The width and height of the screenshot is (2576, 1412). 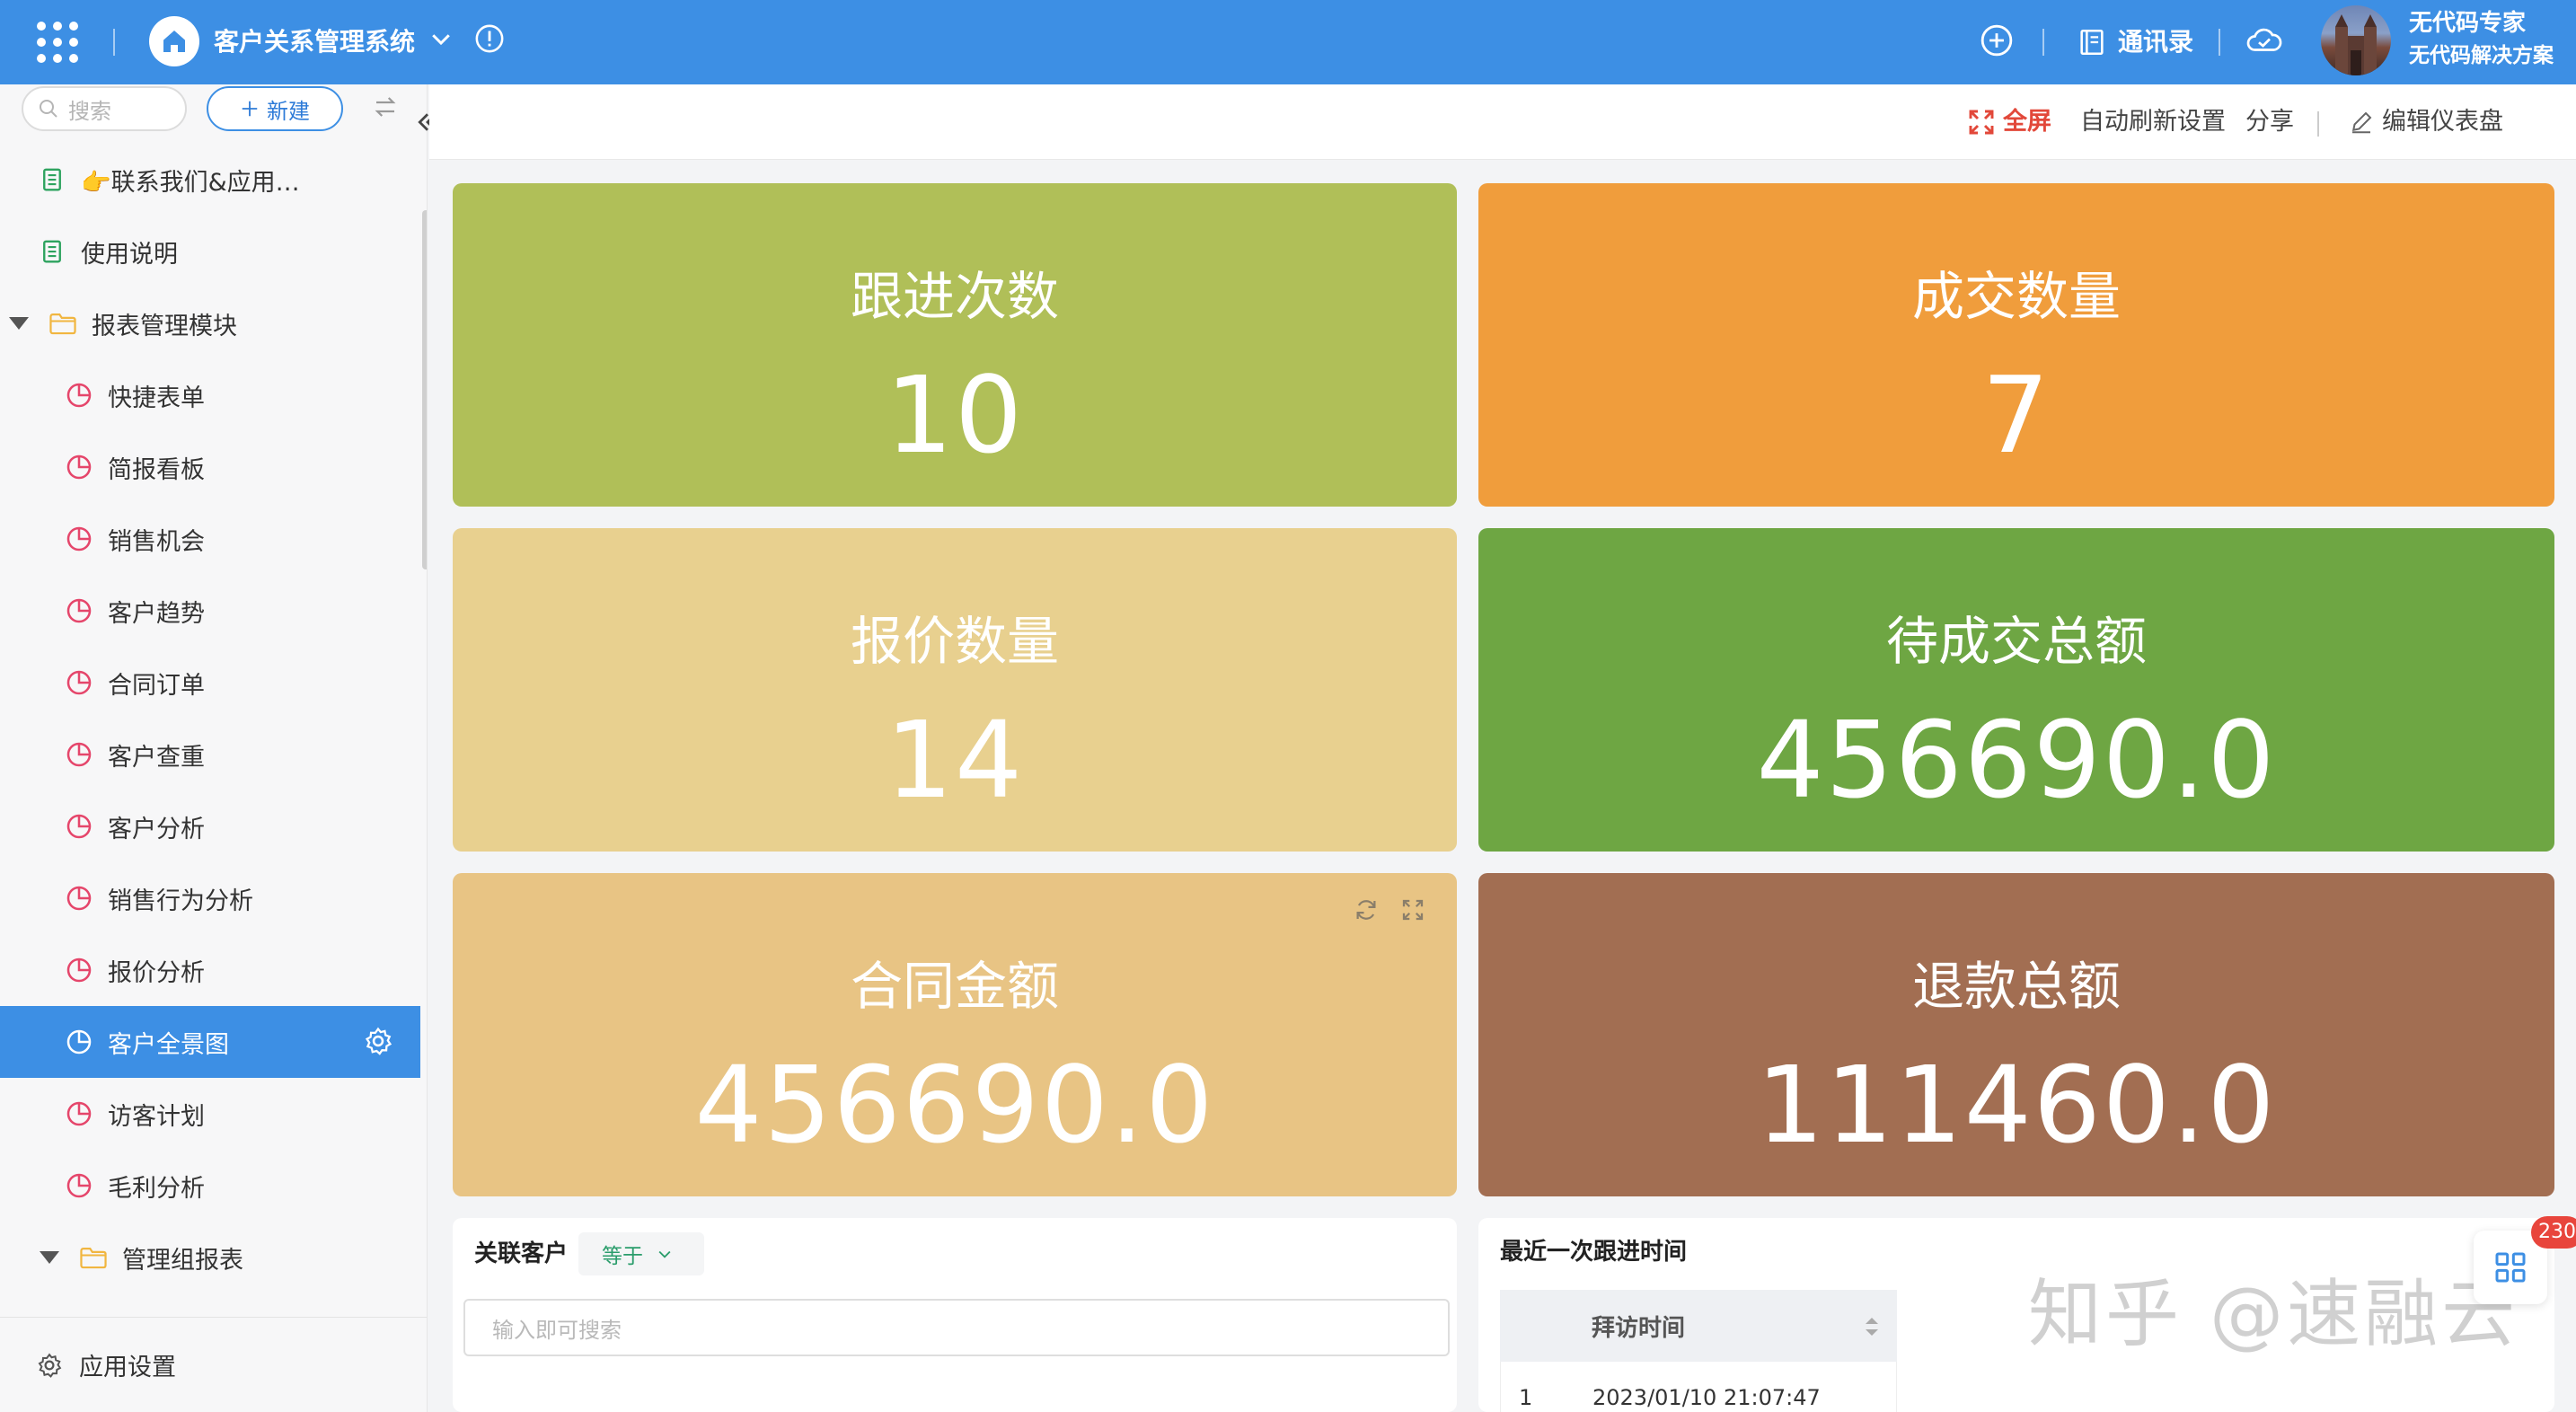 I want to click on gear-icon, so click(x=378, y=1041).